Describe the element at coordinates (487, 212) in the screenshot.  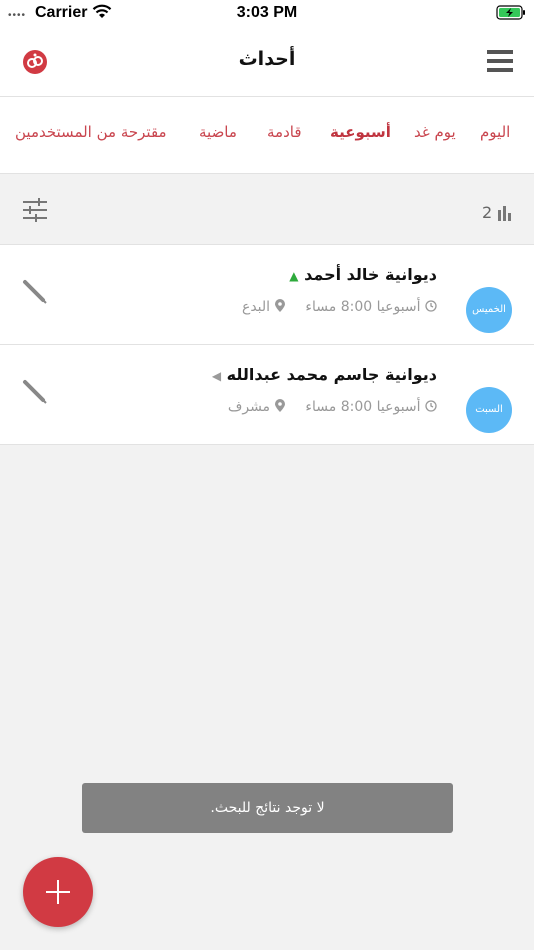
I see `results-count: 2` at that location.